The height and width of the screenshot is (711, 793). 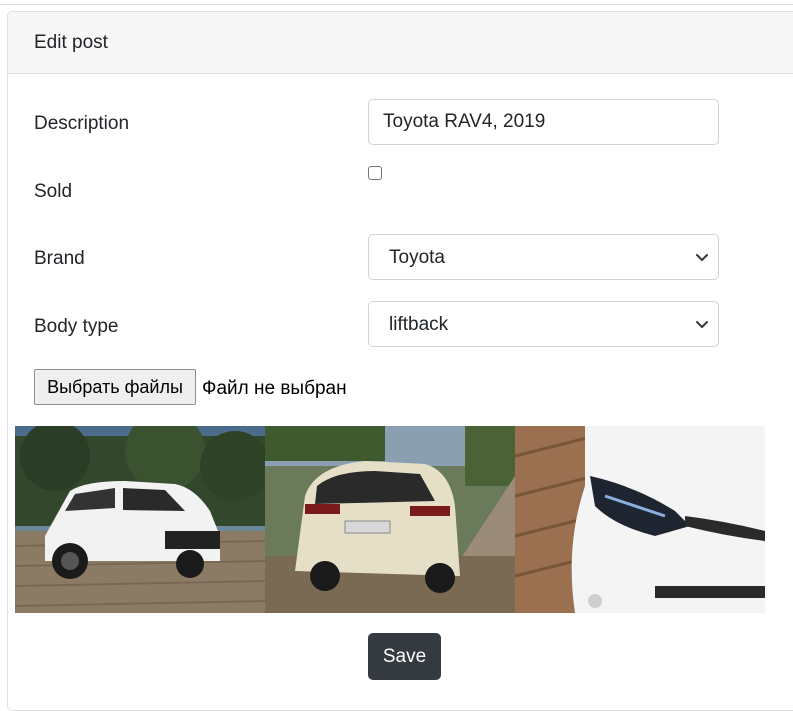 What do you see at coordinates (59, 258) in the screenshot?
I see `brand-label: Brand` at bounding box center [59, 258].